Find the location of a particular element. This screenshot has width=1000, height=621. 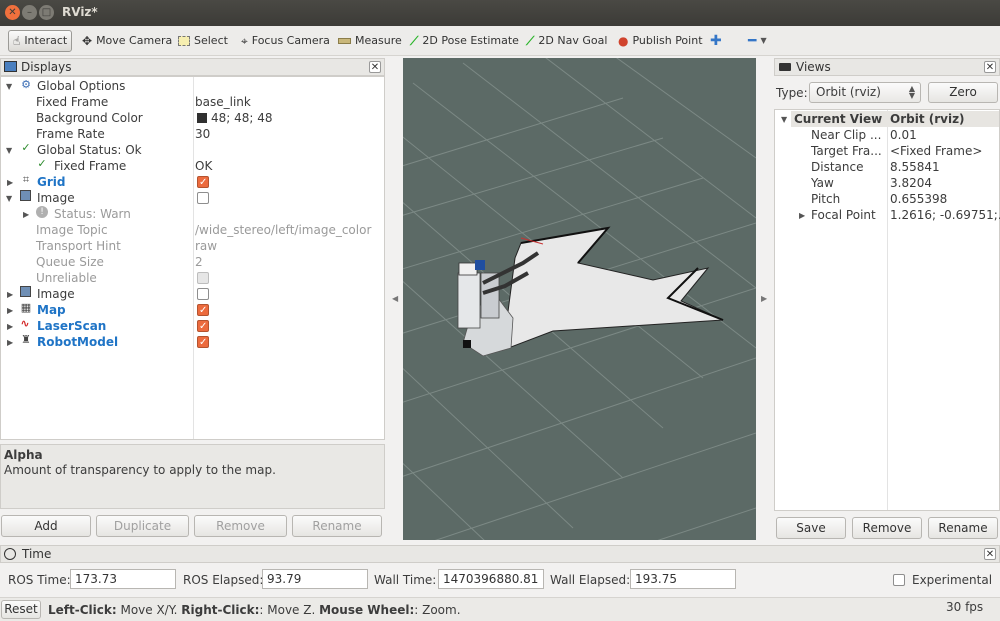

ros-time-field: 173.73 is located at coordinates (123, 579).